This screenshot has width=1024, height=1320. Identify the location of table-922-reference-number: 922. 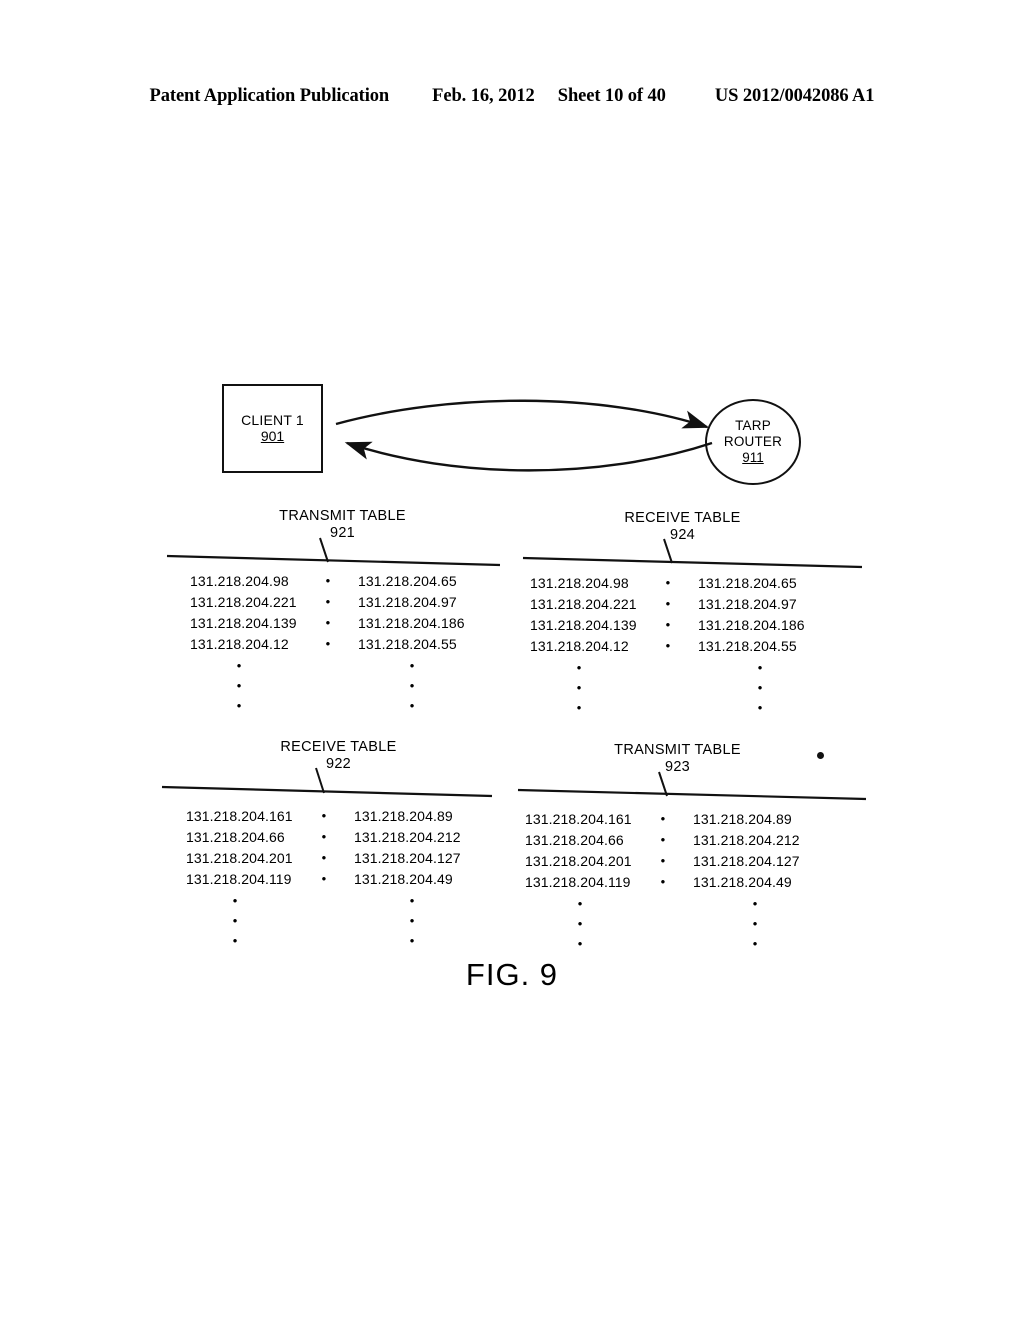
(338, 764).